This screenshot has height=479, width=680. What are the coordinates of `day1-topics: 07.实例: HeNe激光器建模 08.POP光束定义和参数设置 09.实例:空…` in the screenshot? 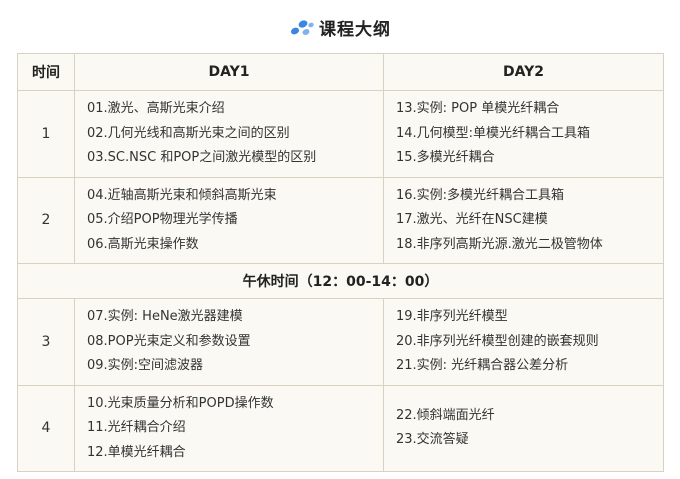 It's located at (229, 342).